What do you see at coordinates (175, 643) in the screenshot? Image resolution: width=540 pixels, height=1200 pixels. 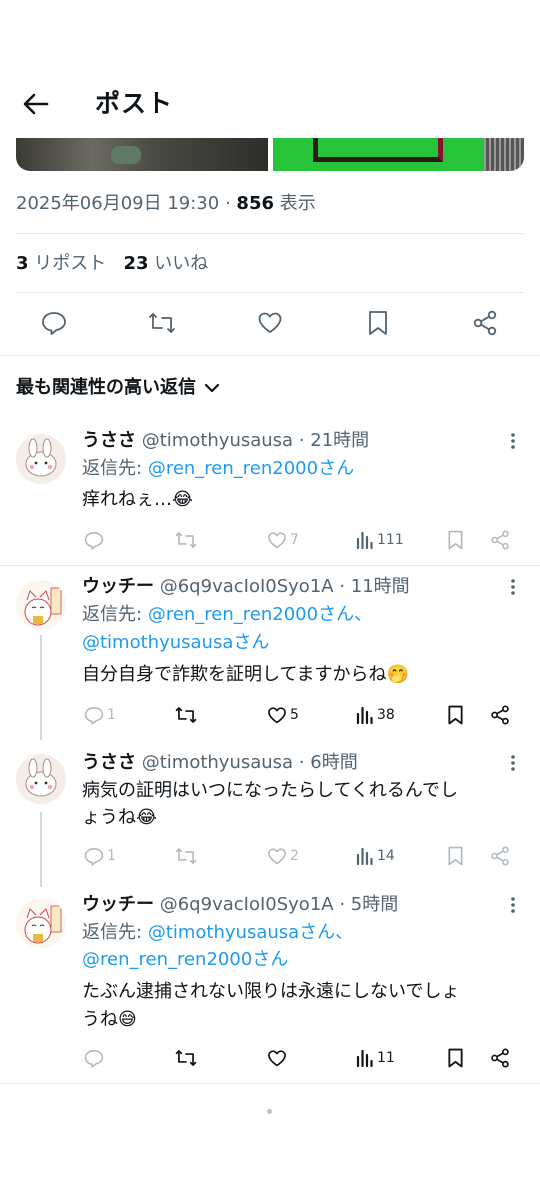 I see `reply-to-mention: @timothyusausaさん` at bounding box center [175, 643].